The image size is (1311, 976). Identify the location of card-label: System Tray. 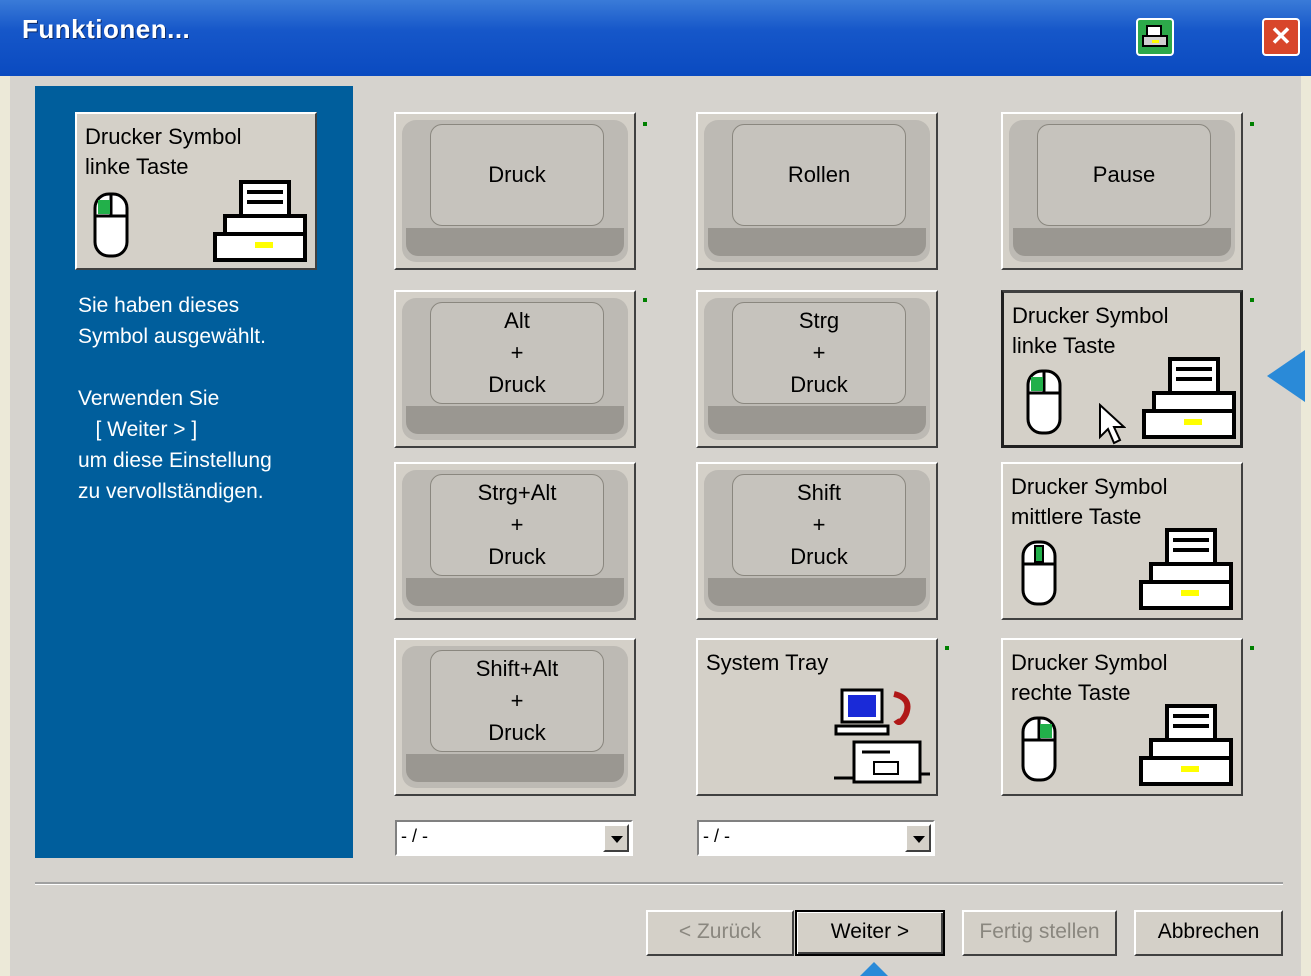
(767, 662).